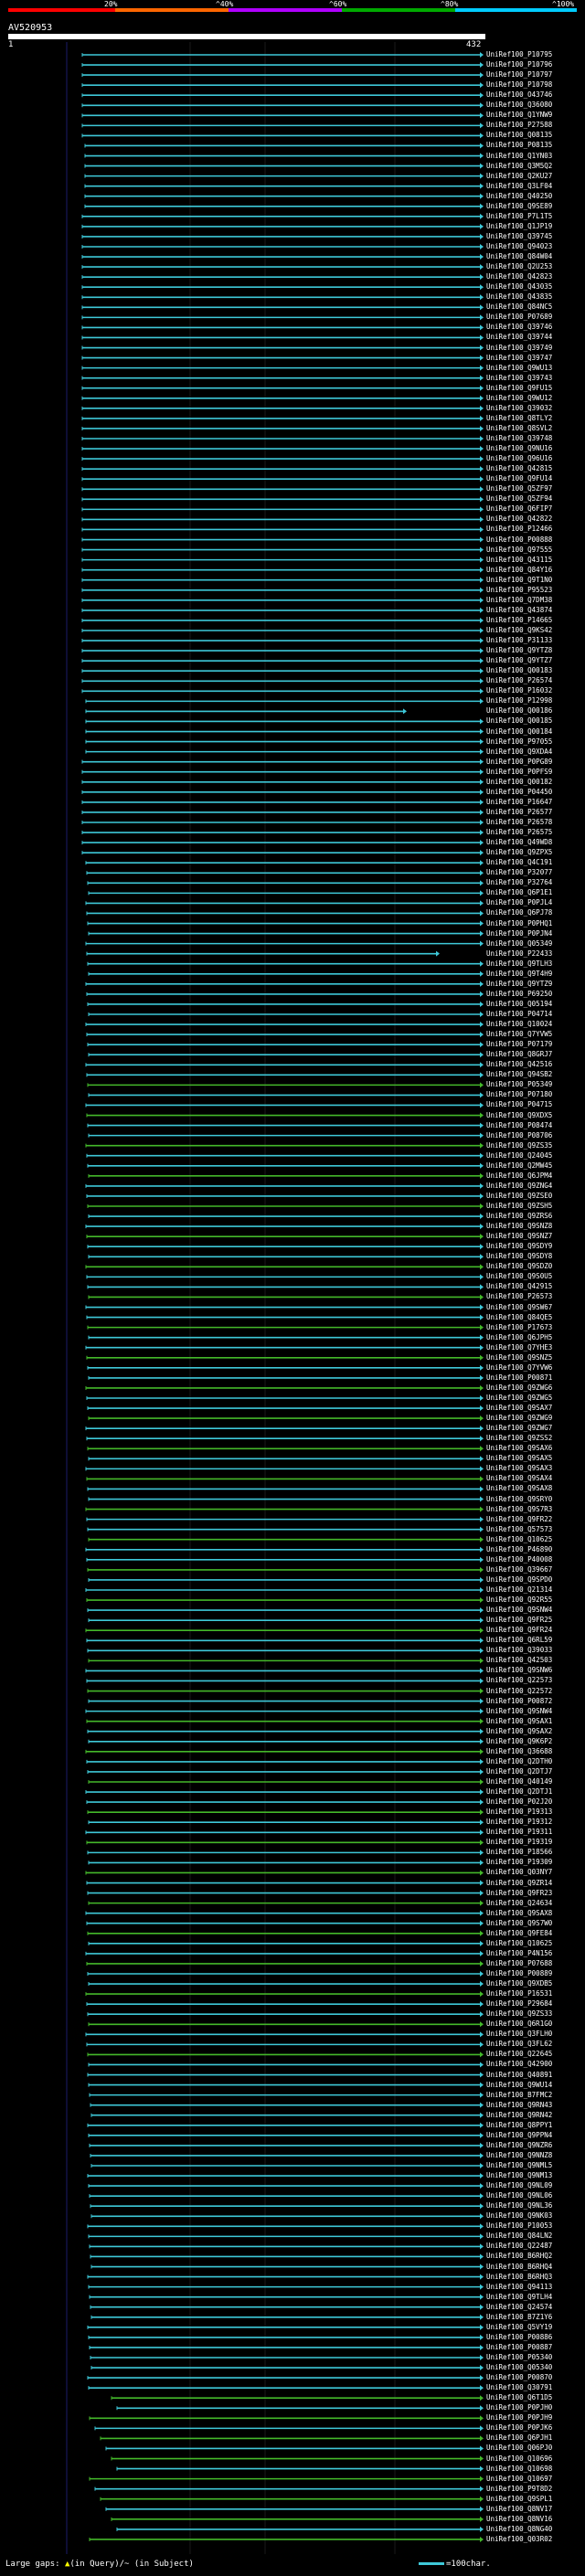 The image size is (585, 2576). Describe the element at coordinates (519, 1620) in the screenshot. I see `hit-label: UniRef100_Q9FR25` at that location.